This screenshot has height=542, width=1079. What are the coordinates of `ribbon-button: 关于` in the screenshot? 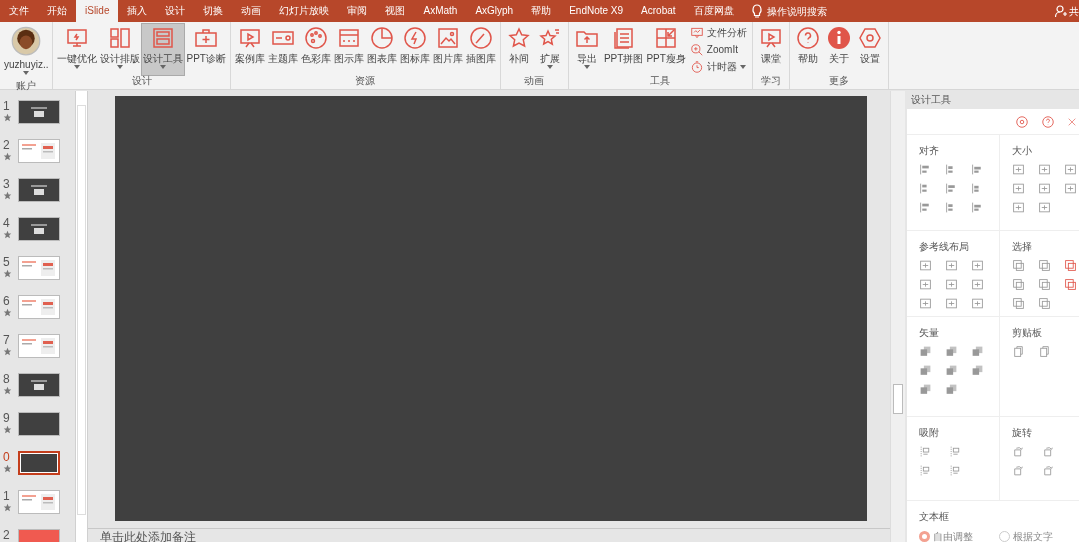 It's located at (838, 49).